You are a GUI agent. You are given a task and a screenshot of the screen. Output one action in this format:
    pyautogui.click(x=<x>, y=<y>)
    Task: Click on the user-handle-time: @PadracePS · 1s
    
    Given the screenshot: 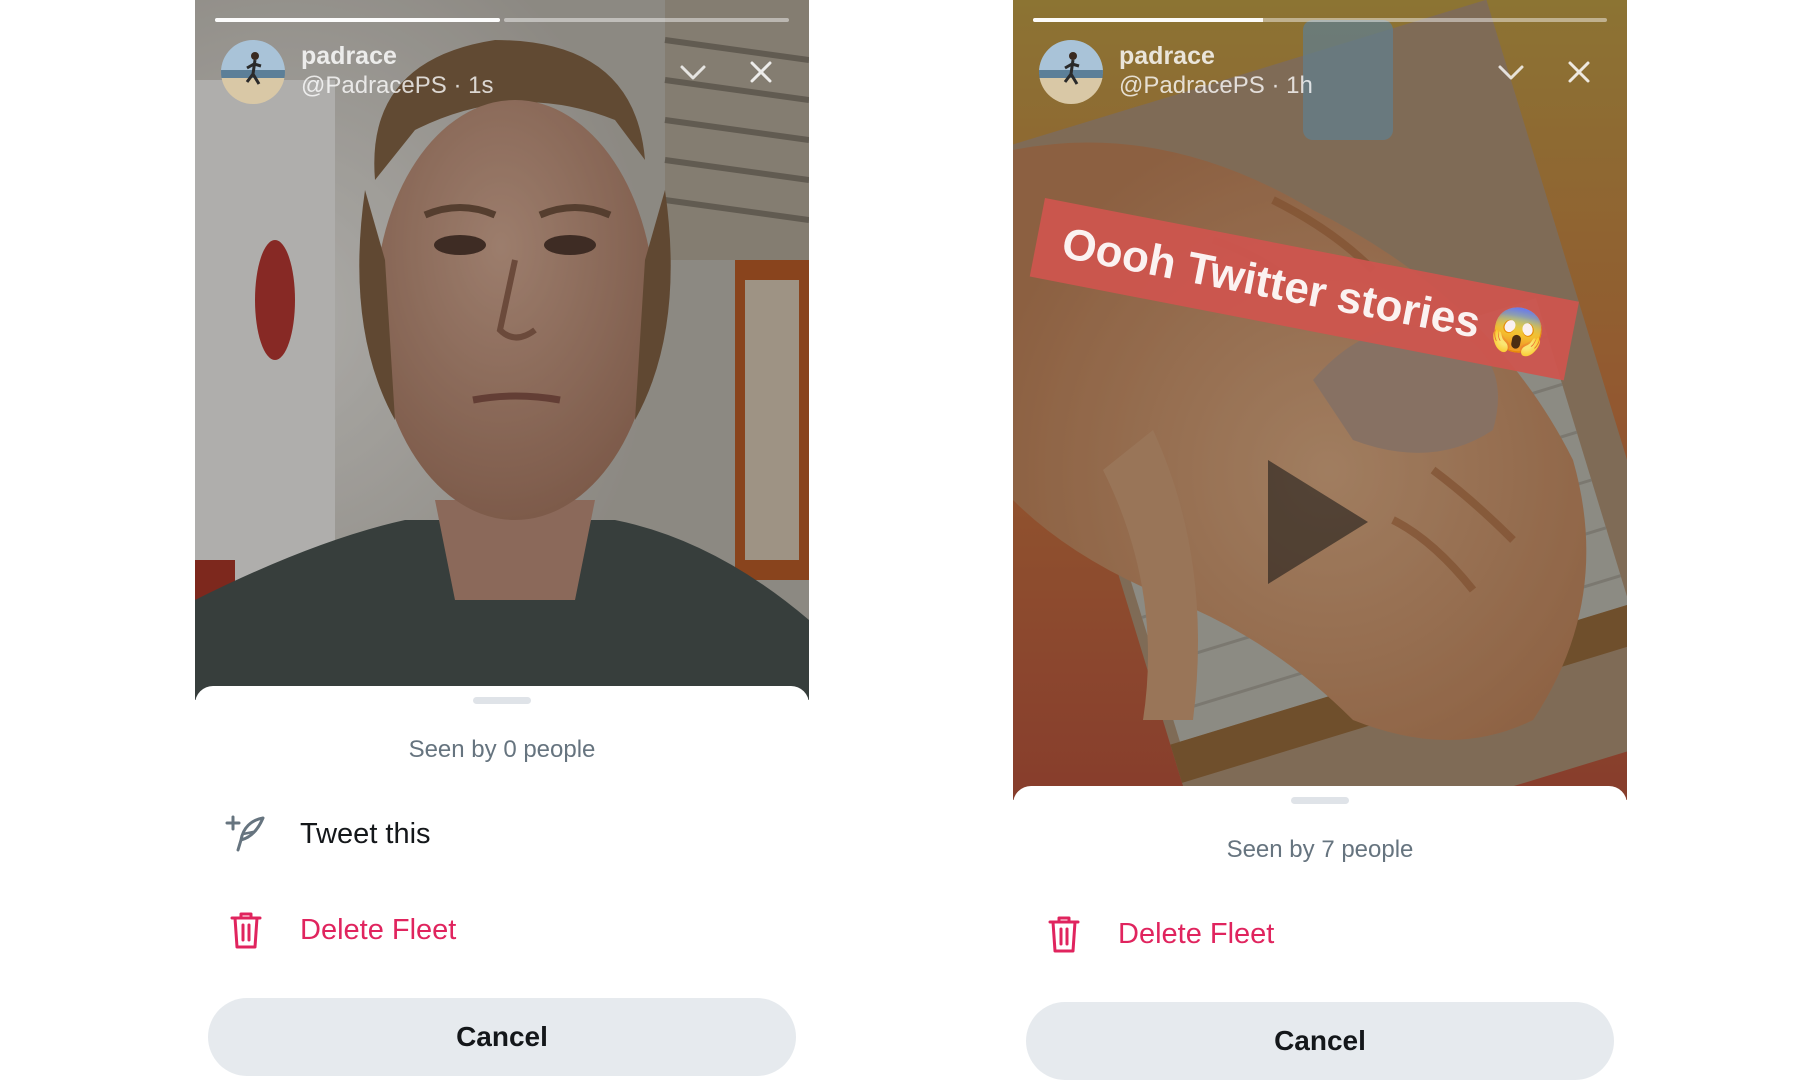 What is the action you would take?
    pyautogui.click(x=397, y=85)
    